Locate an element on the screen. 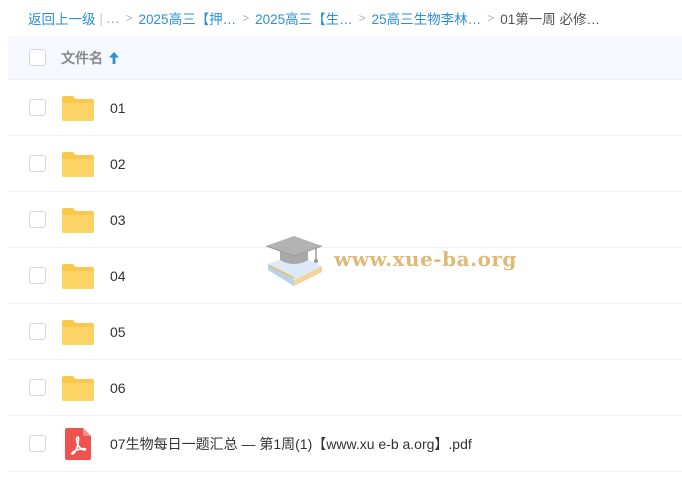 Image resolution: width=682 pixels, height=490 pixels. file-row: 06 is located at coordinates (345, 388).